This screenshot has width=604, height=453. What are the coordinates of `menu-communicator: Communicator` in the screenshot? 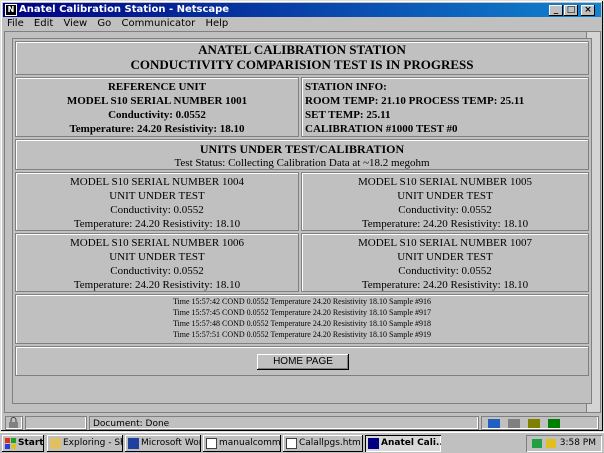 It's located at (158, 24).